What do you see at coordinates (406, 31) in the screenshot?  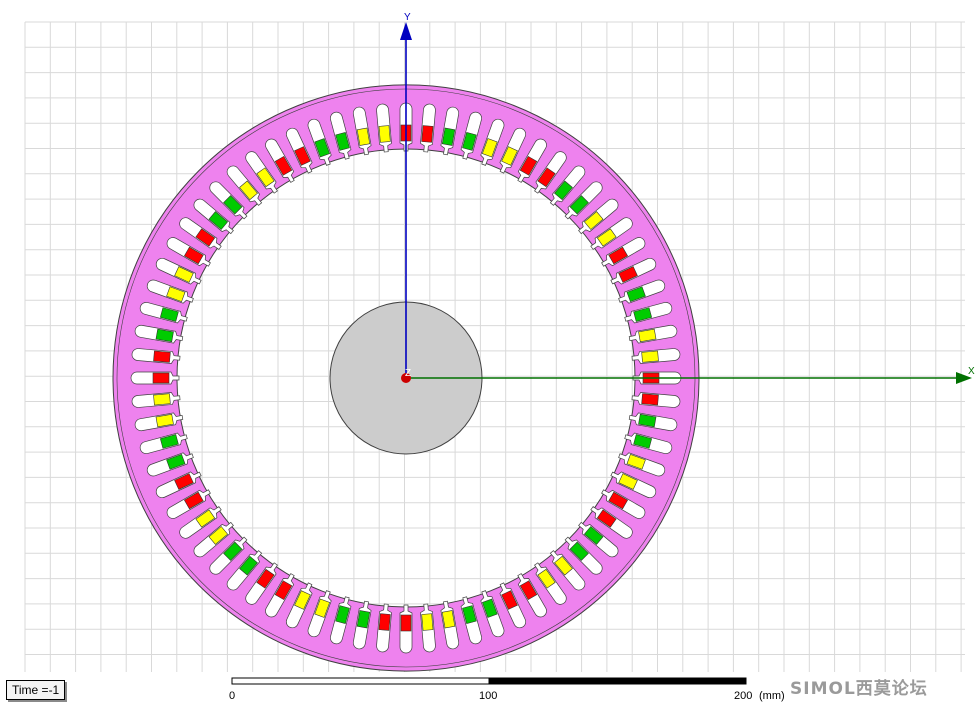 I see `y-axis-arrow-icon` at bounding box center [406, 31].